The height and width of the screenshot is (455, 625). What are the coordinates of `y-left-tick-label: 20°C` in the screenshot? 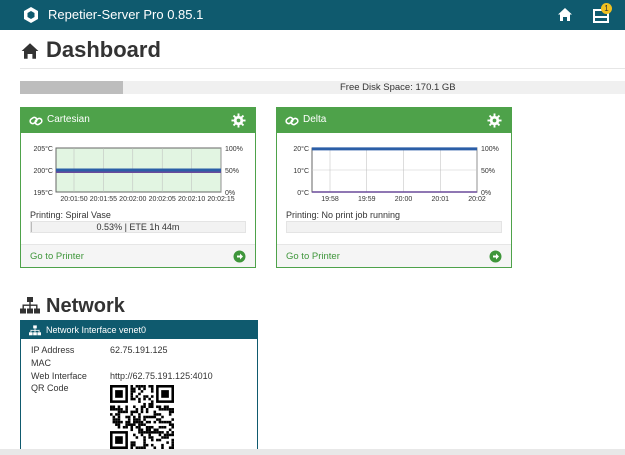 It's located at (301, 149).